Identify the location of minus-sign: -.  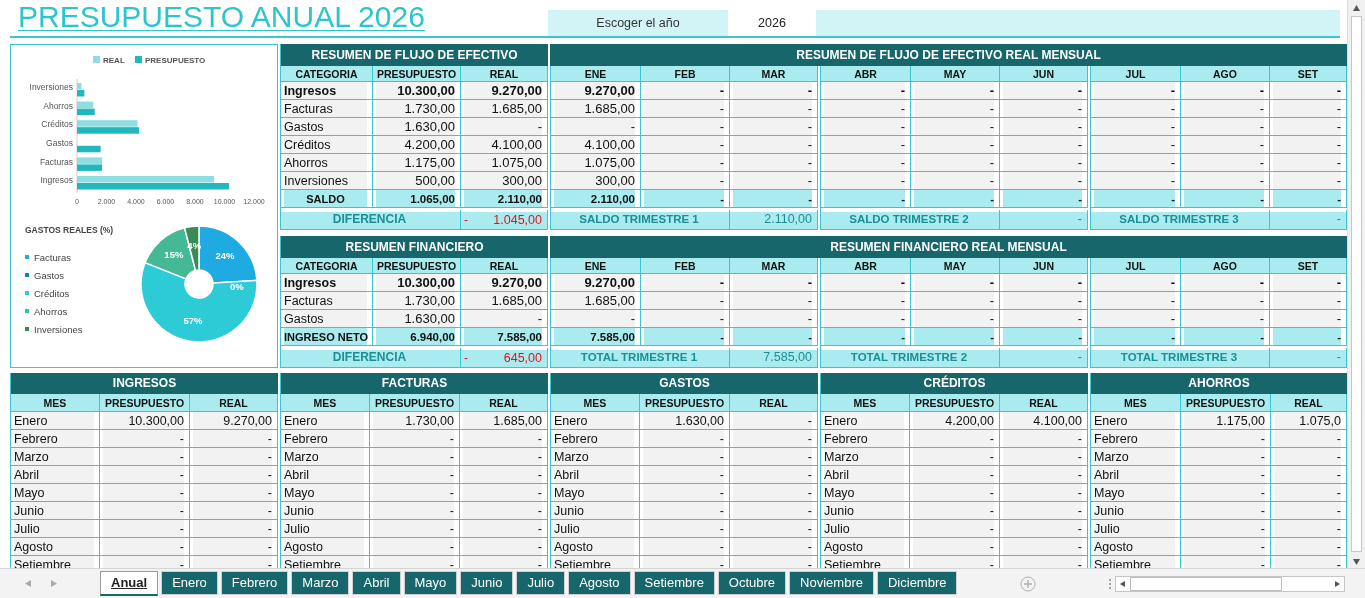
(466, 358).